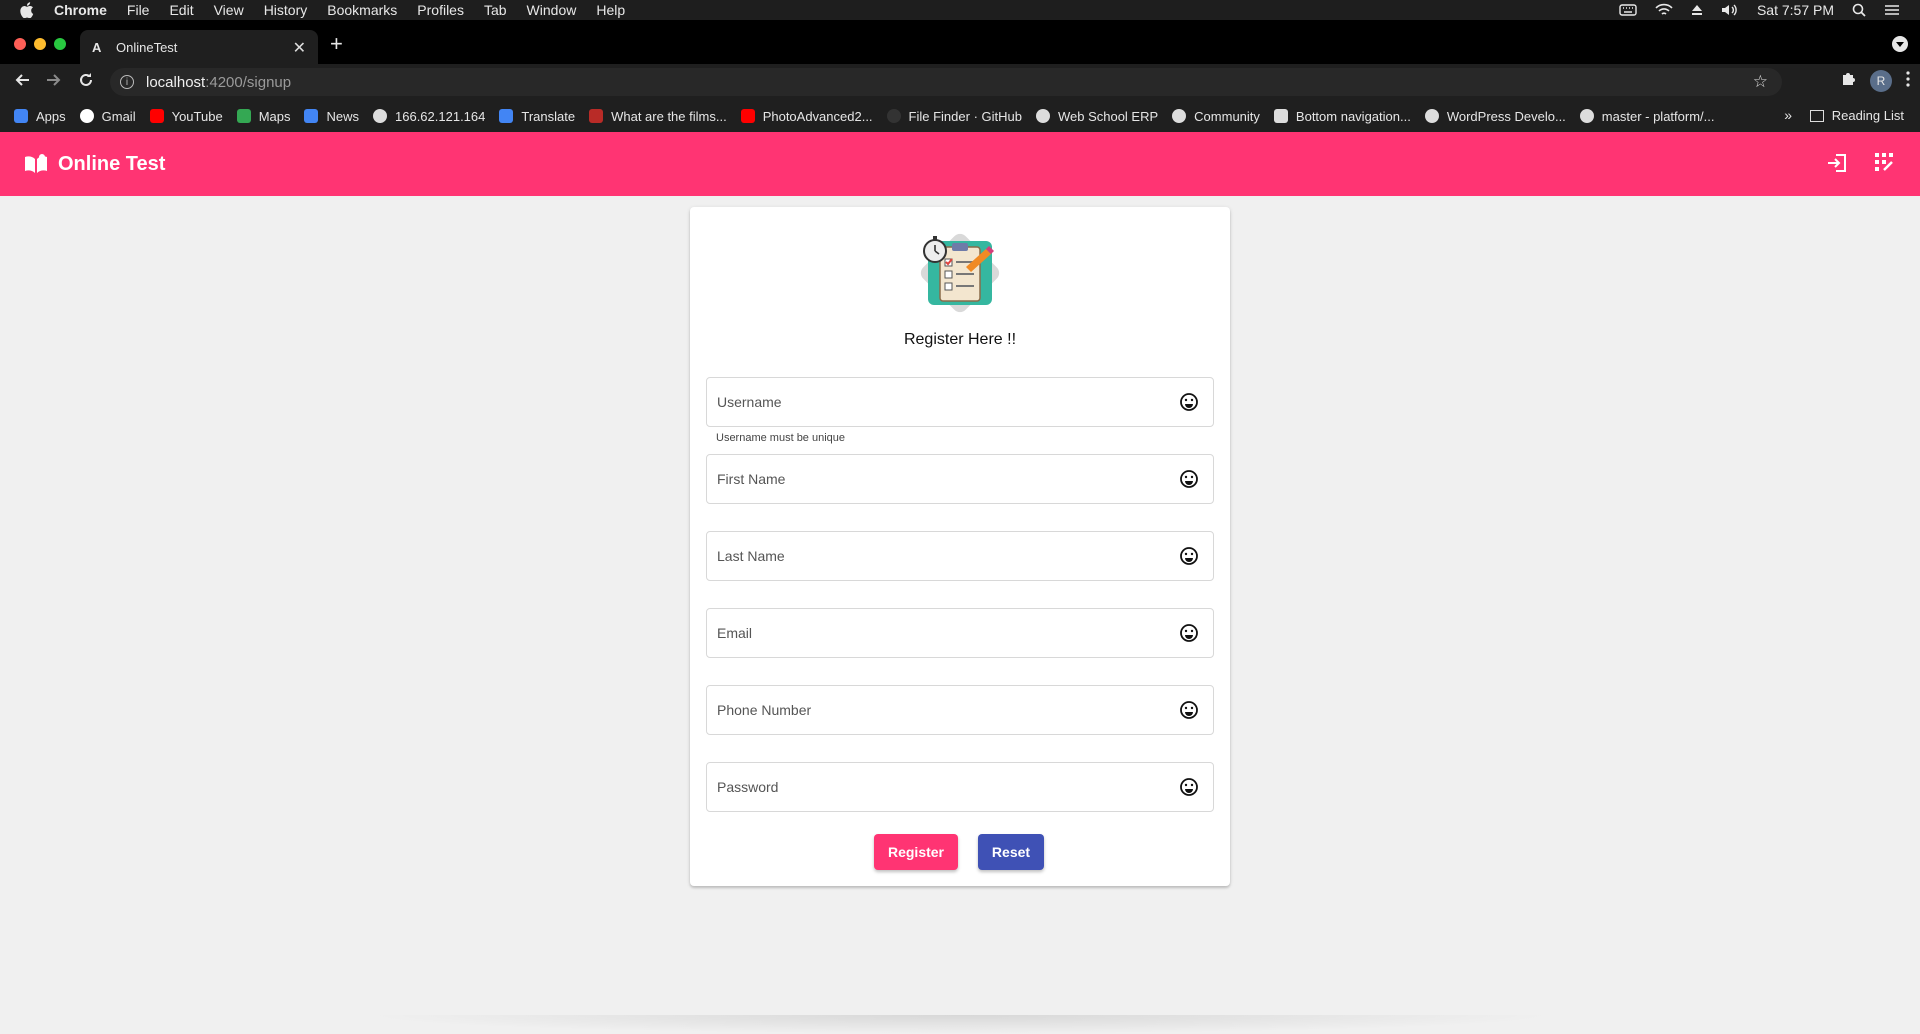 This screenshot has height=1034, width=1920. I want to click on url-path: :4200/signup, so click(248, 82).